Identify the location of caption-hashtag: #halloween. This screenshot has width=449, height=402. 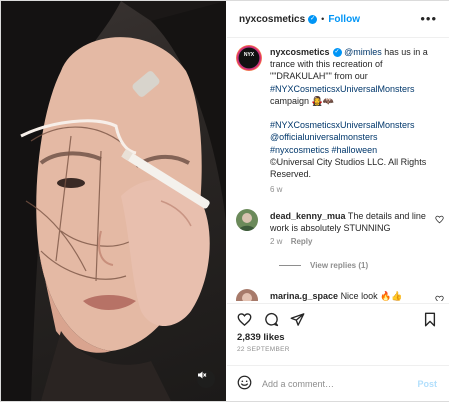
(355, 150).